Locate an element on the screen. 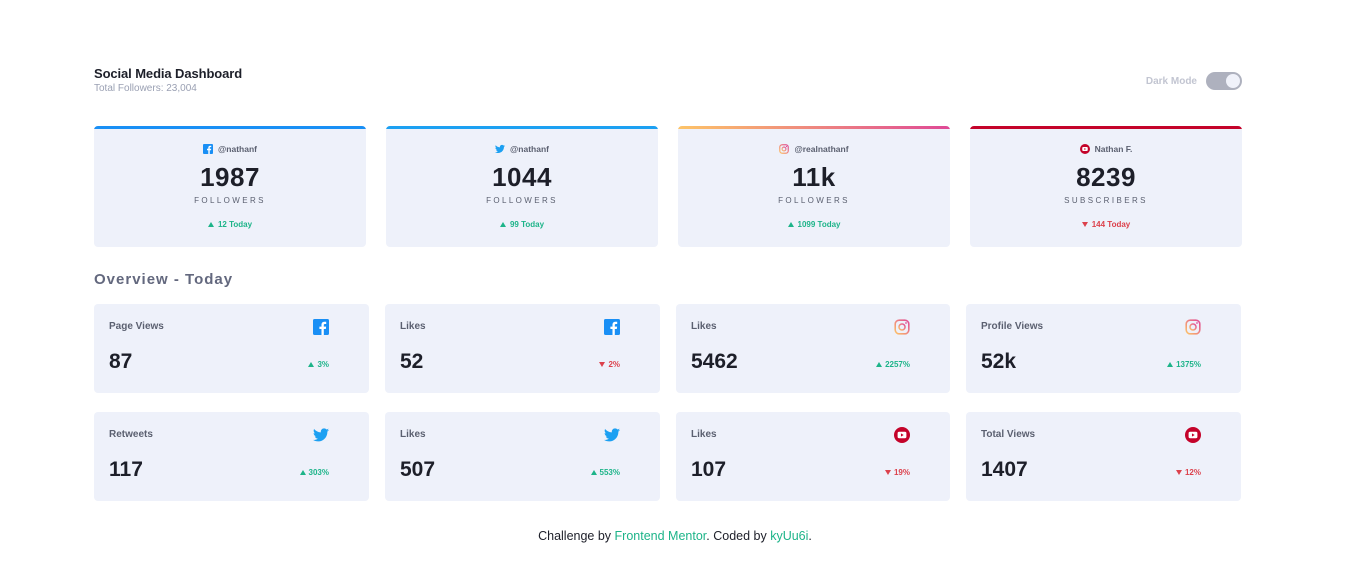  overview-tile: Likes 5462 2257% is located at coordinates (813, 348).